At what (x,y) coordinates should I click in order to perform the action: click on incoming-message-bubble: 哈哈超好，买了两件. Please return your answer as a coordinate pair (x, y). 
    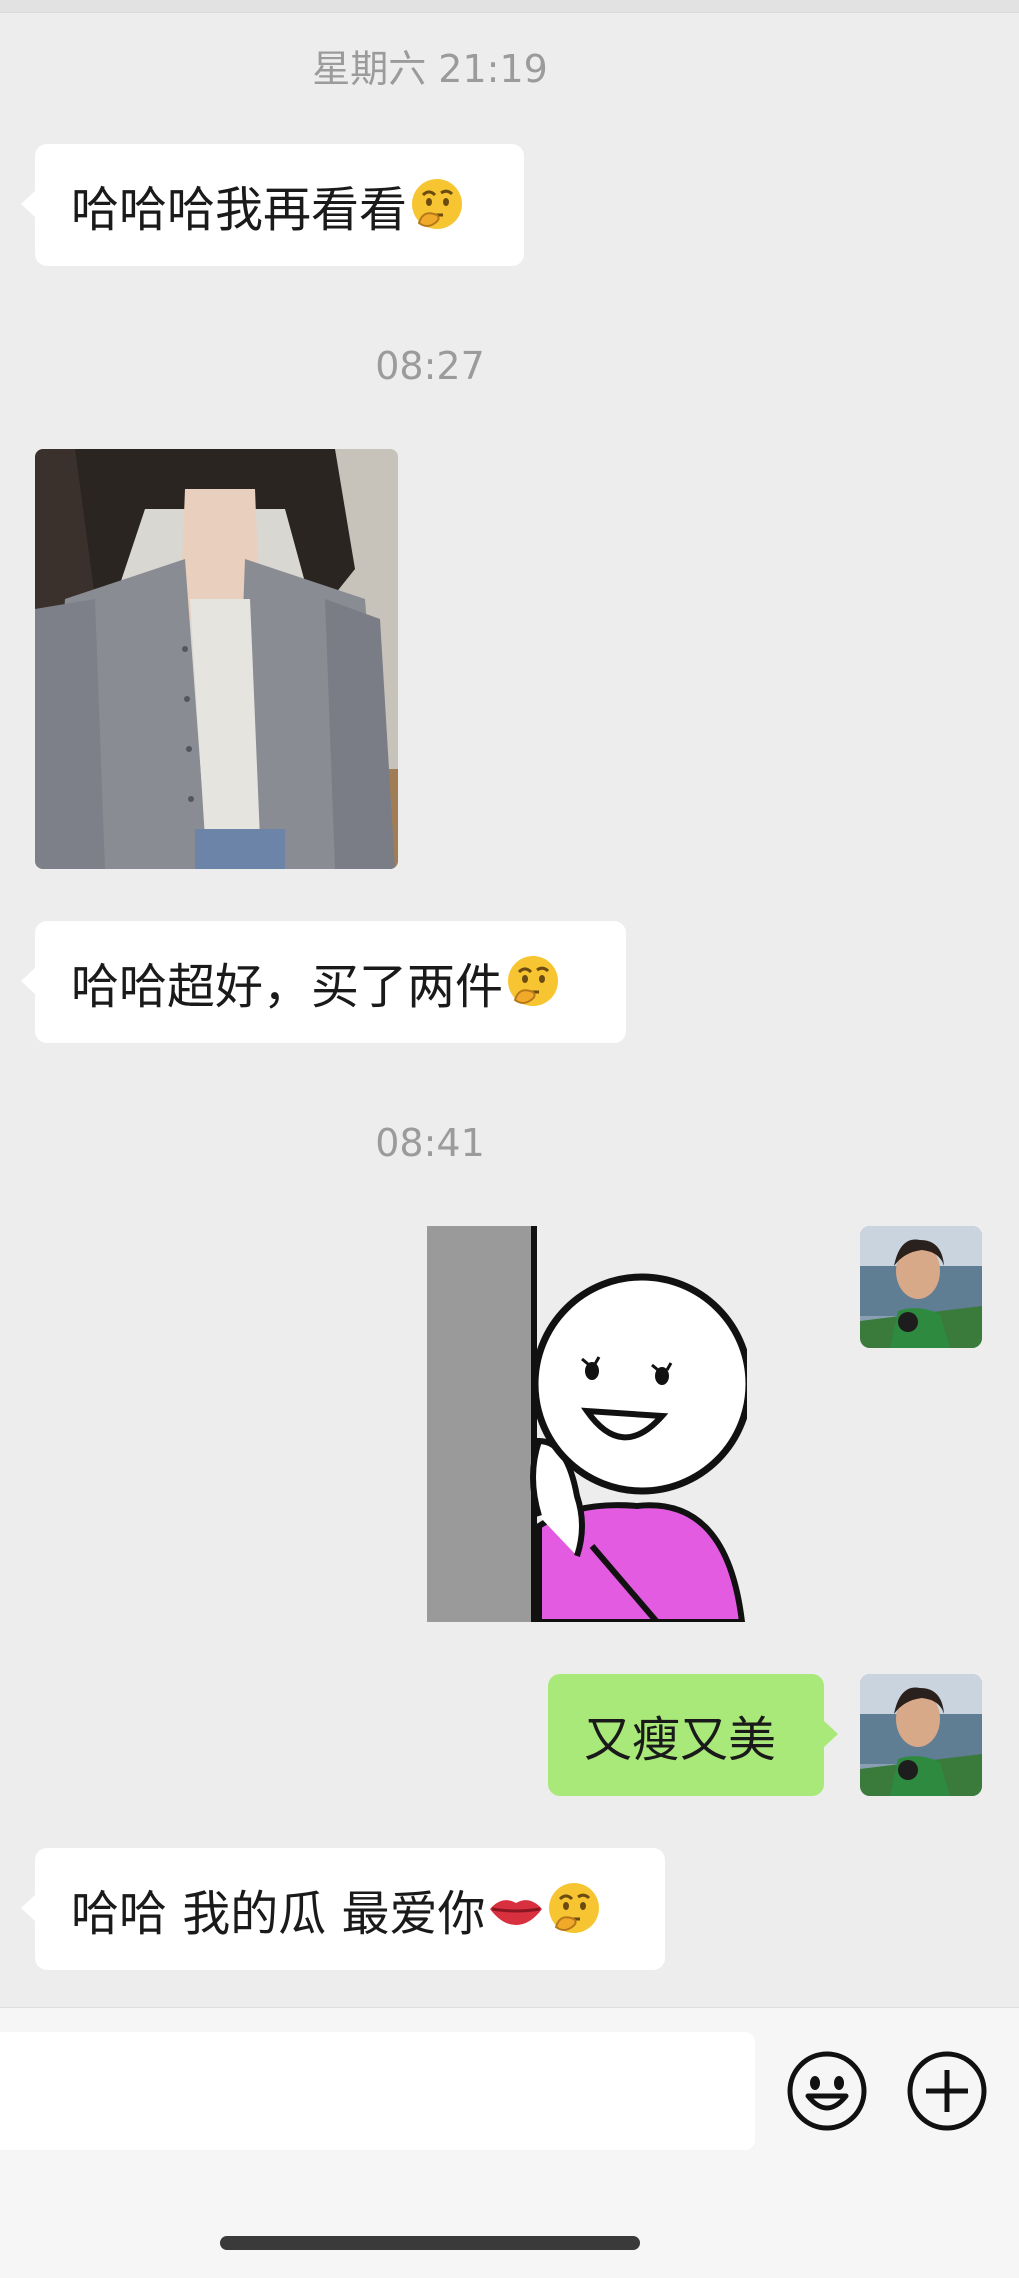
    Looking at the image, I should click on (323, 982).